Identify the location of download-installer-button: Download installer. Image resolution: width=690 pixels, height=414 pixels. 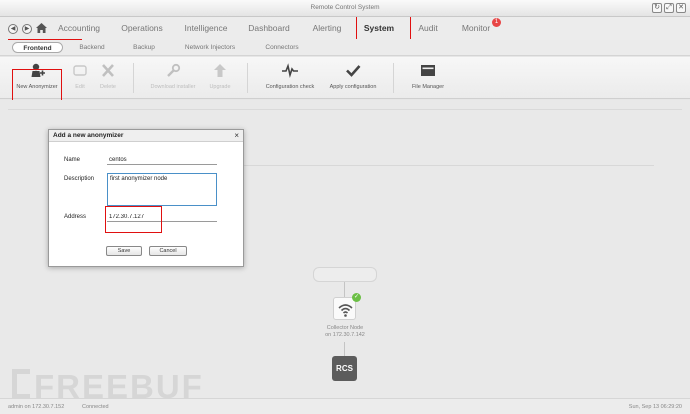
(173, 76).